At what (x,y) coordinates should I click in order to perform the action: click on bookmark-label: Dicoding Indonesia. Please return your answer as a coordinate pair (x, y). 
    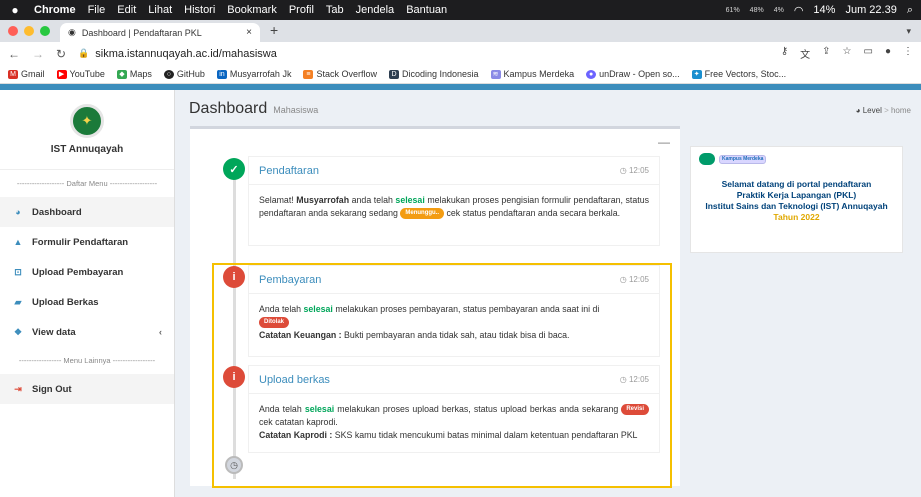
    Looking at the image, I should click on (440, 74).